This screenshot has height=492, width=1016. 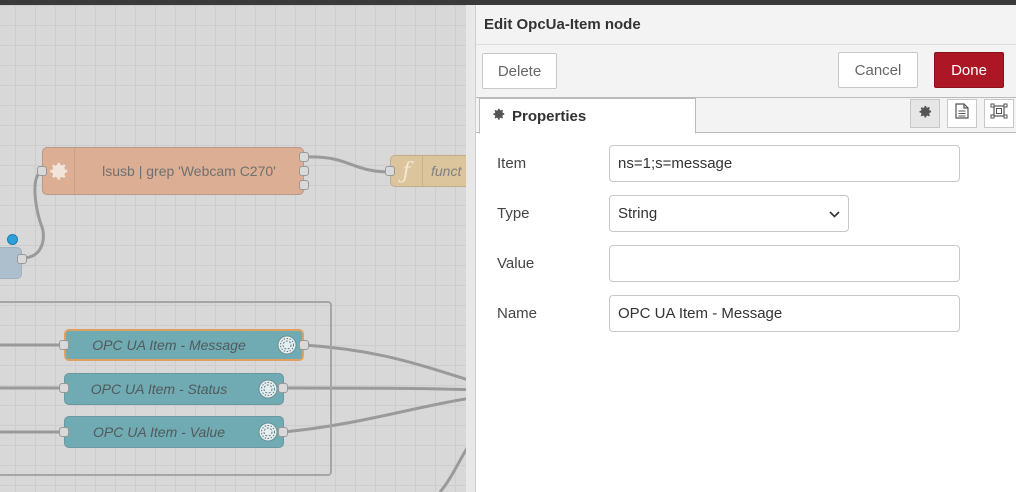 What do you see at coordinates (878, 70) in the screenshot?
I see `cancel-button: Cancel` at bounding box center [878, 70].